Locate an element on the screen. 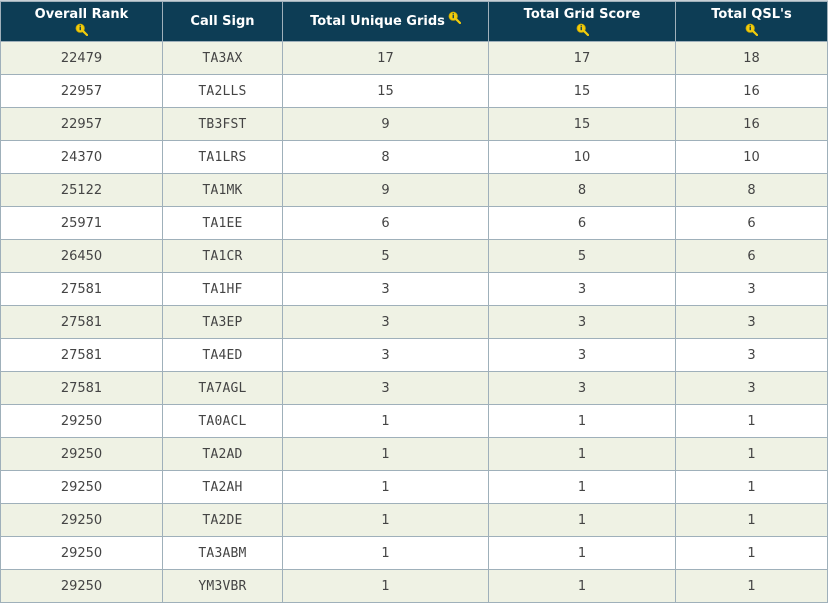 The image size is (828, 605). col-header-total-qsls: Total QSL's is located at coordinates (751, 21).